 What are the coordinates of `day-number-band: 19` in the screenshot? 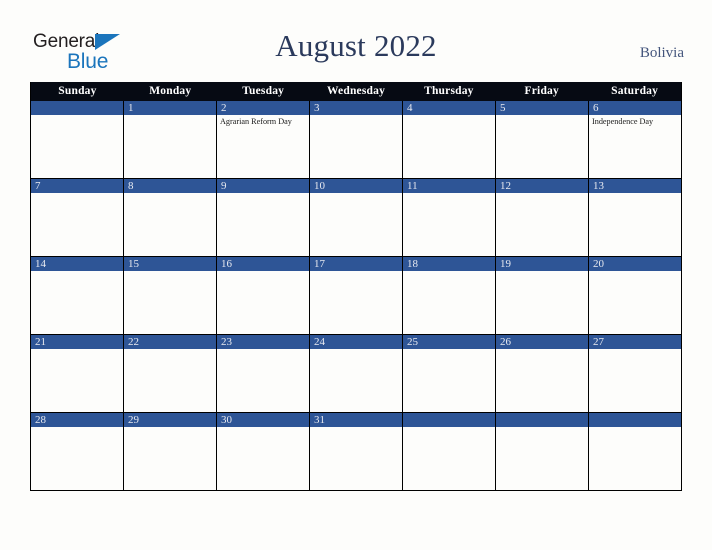 It's located at (542, 264).